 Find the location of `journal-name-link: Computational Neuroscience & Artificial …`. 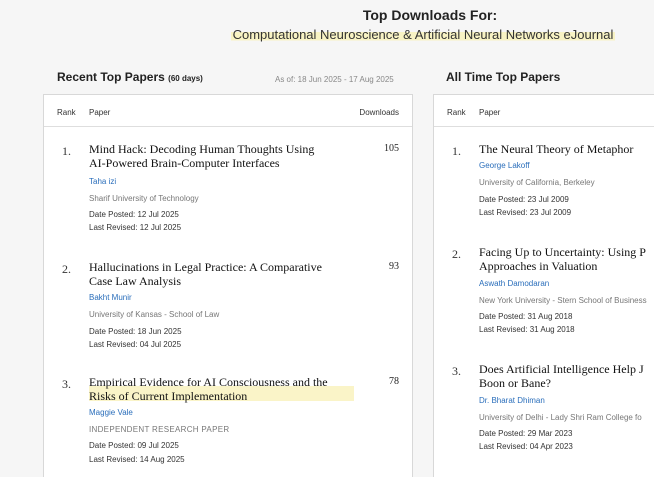

journal-name-link: Computational Neuroscience & Artificial … is located at coordinates (423, 34).